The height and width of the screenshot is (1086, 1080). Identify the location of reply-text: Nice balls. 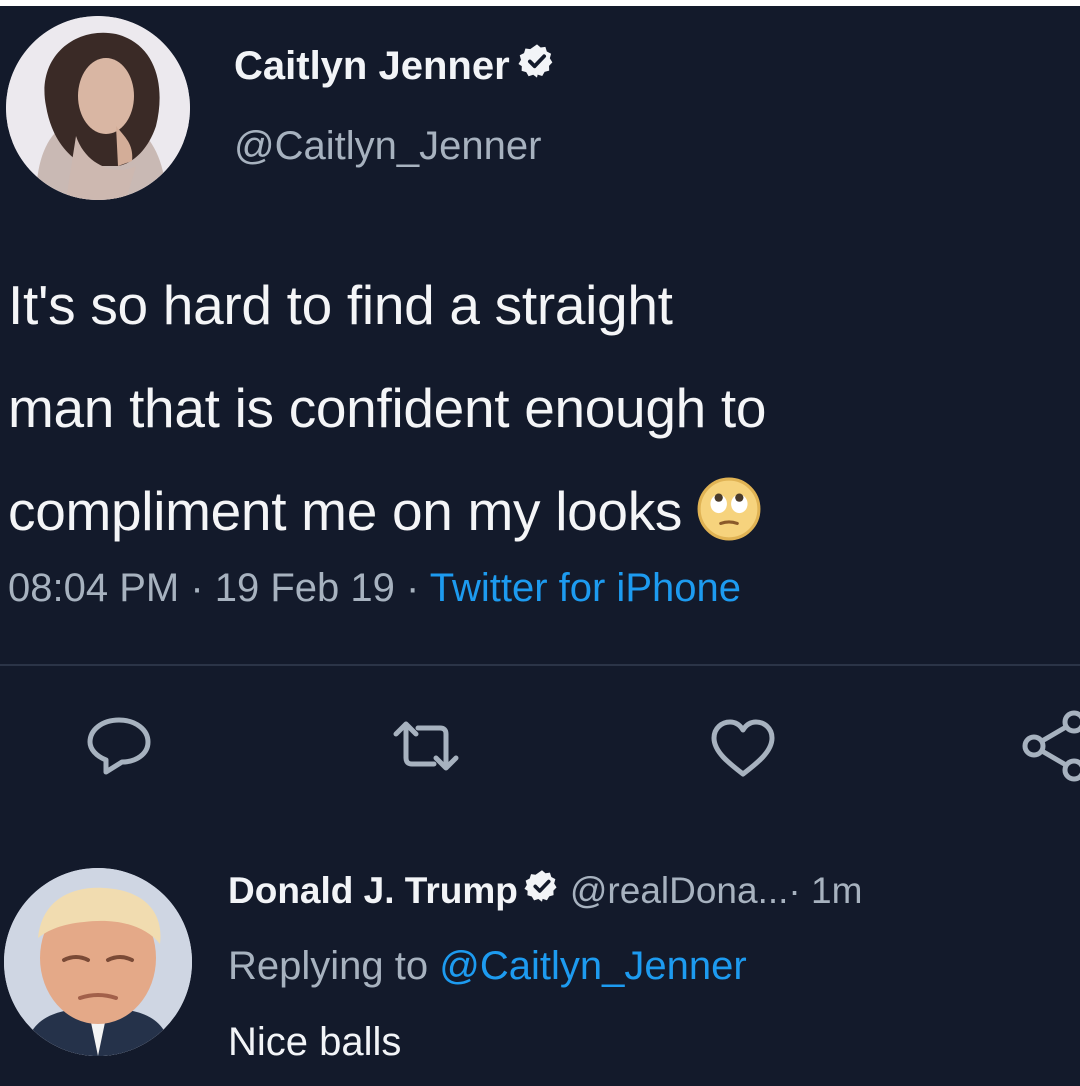
(315, 1042).